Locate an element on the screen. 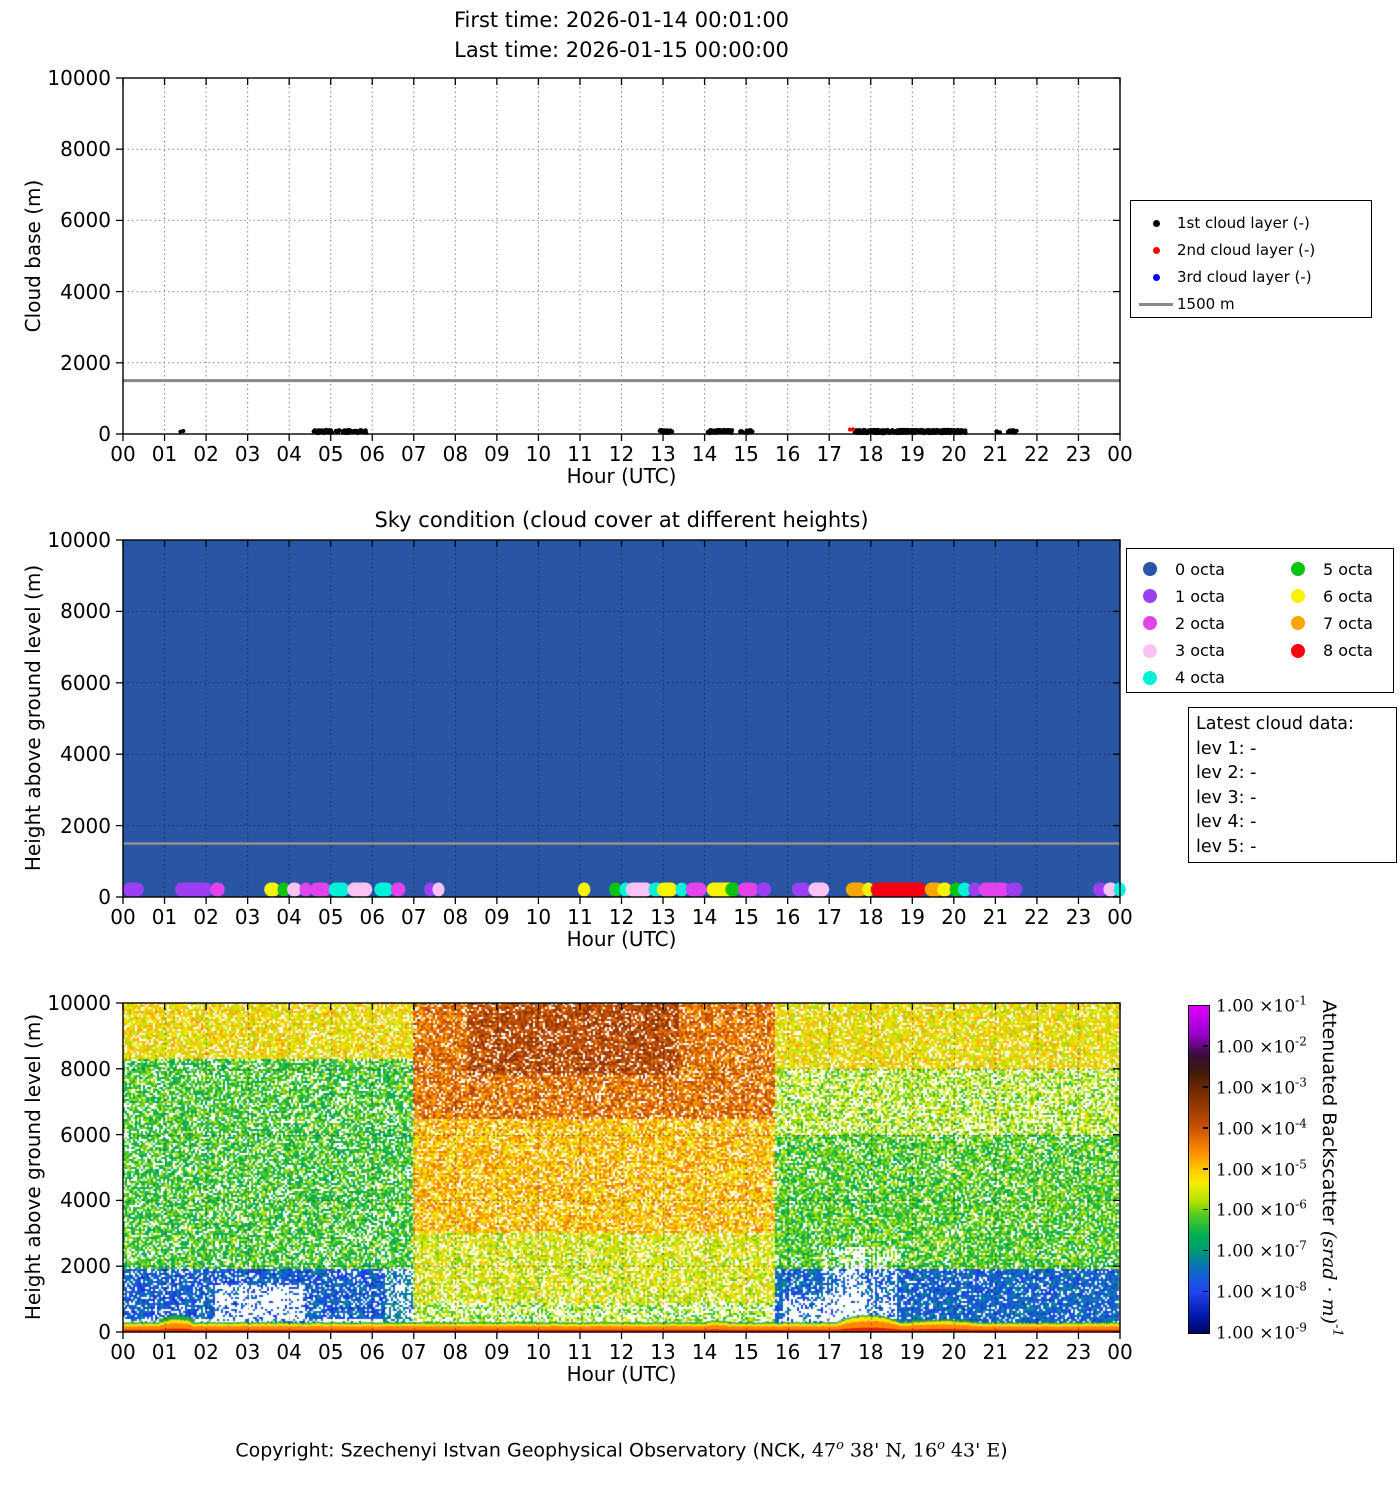 The height and width of the screenshot is (1500, 1400). cloud-level-line-4: lev 4: - is located at coordinates (1226, 822).